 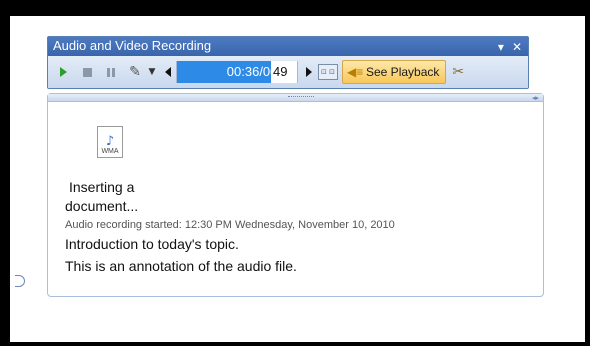 I want to click on see-playback-button: ◀≡ See Playback, so click(x=394, y=72).